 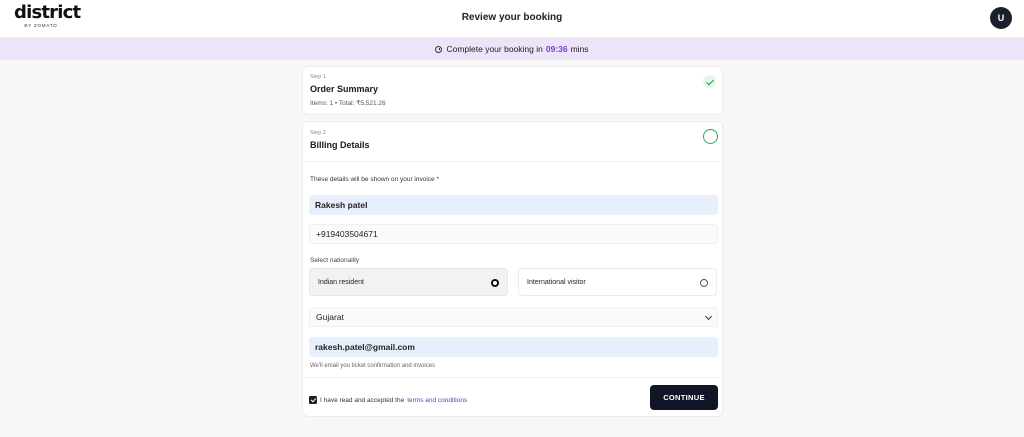 I want to click on user-avatar: U, so click(x=1001, y=18).